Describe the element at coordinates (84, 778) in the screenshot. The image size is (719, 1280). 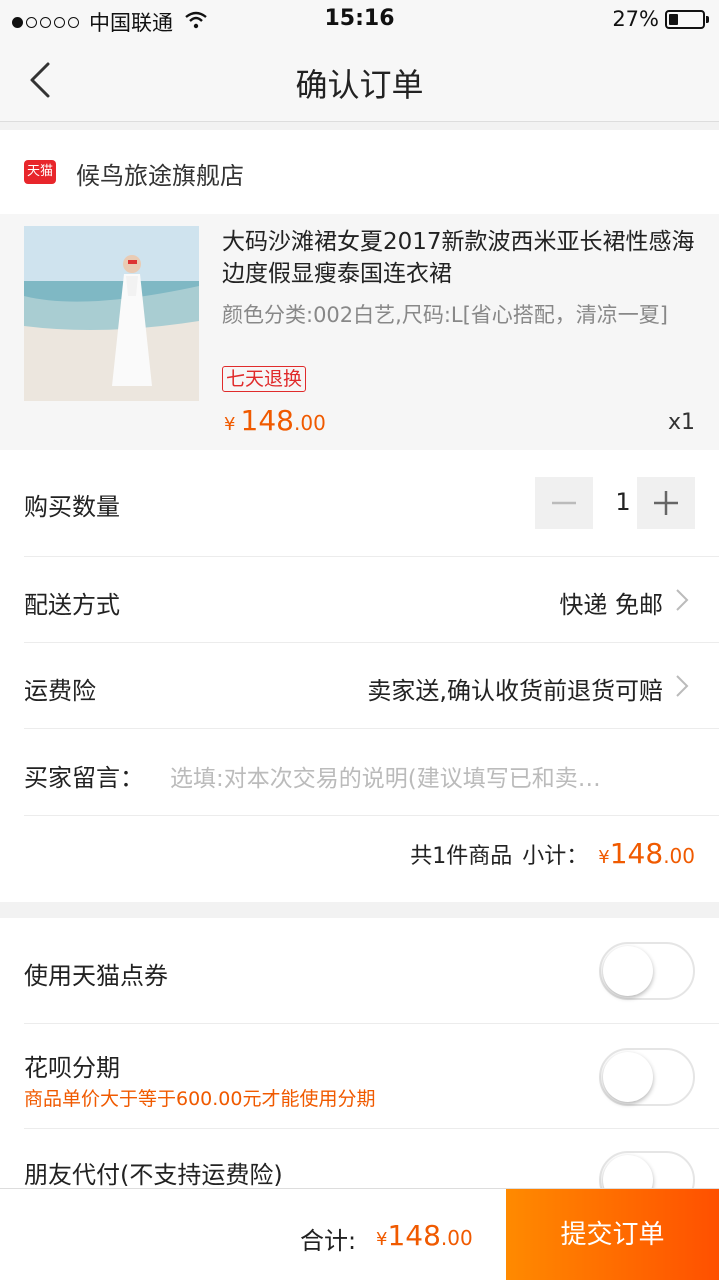
I see `message-label: 买家留言：` at that location.